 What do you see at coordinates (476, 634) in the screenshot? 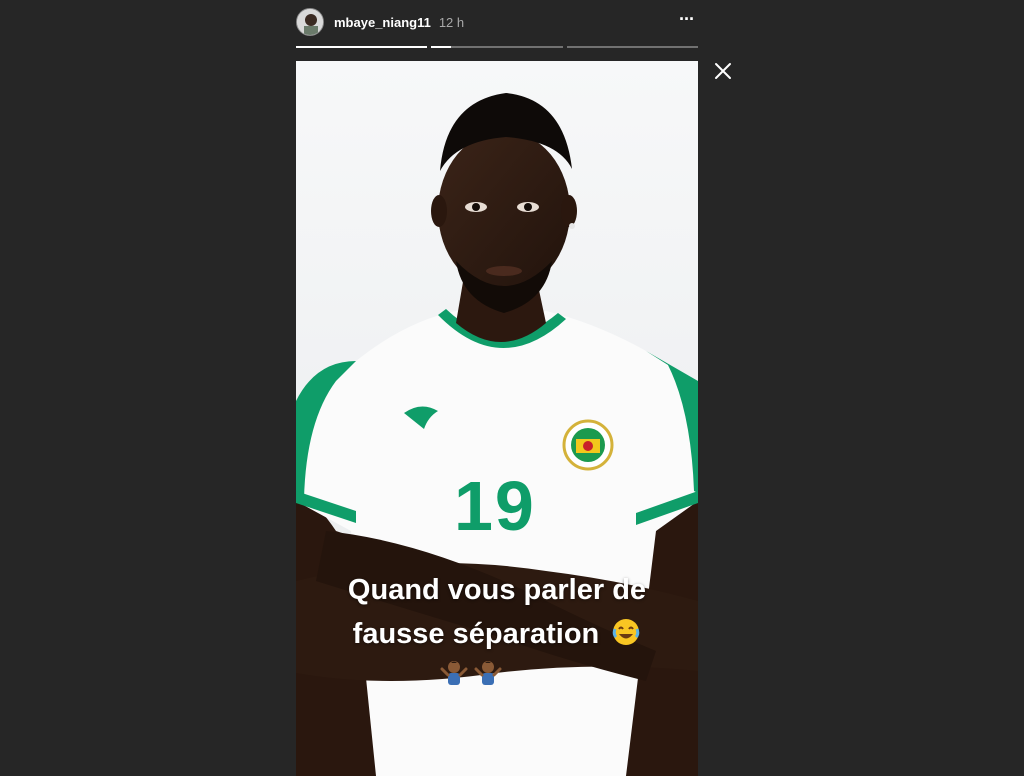
I see `caption-line-2-text: fausse séparation` at bounding box center [476, 634].